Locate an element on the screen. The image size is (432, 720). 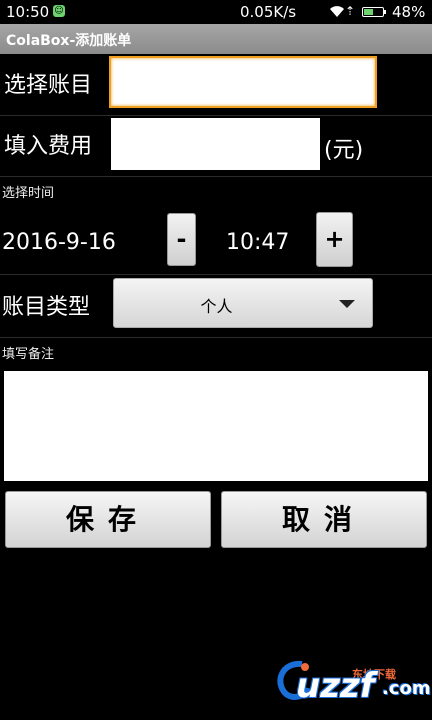
save-button: 保存 is located at coordinates (108, 519).